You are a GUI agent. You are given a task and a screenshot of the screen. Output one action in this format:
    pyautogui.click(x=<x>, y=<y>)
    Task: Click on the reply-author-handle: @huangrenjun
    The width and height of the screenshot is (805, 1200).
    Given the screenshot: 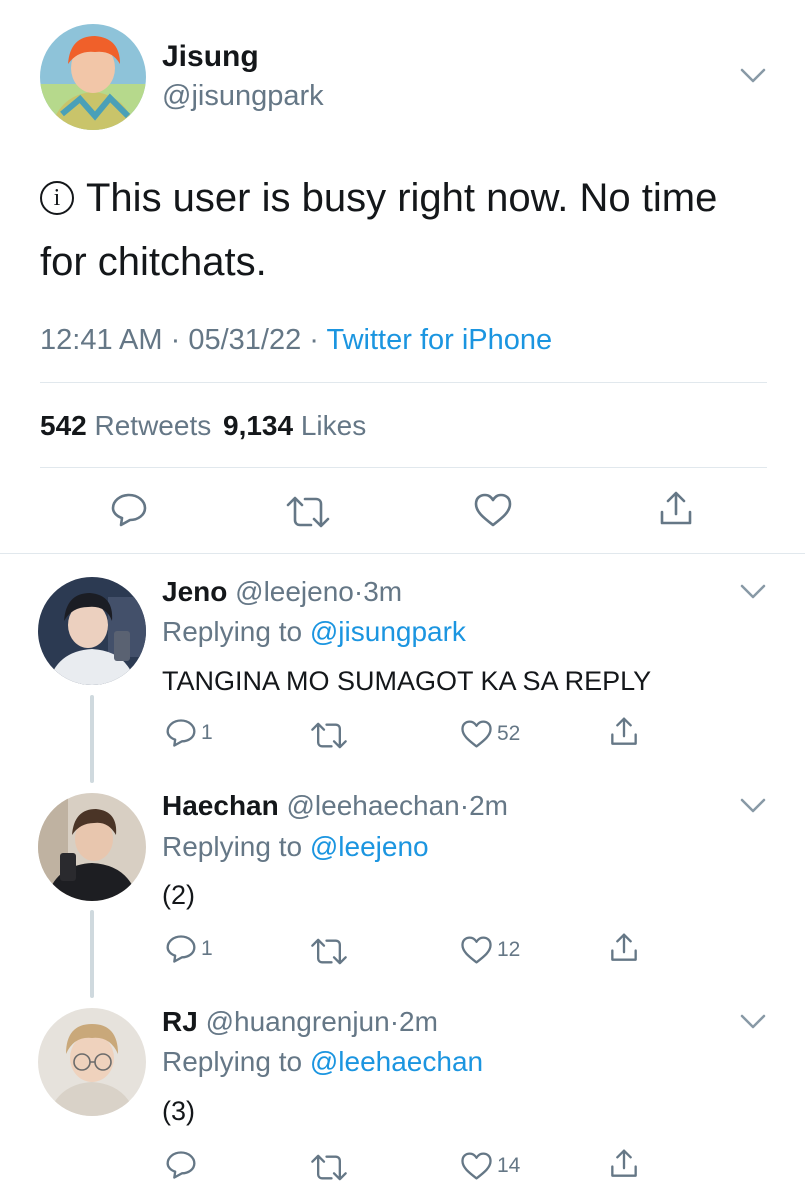 What is the action you would take?
    pyautogui.click(x=298, y=1021)
    